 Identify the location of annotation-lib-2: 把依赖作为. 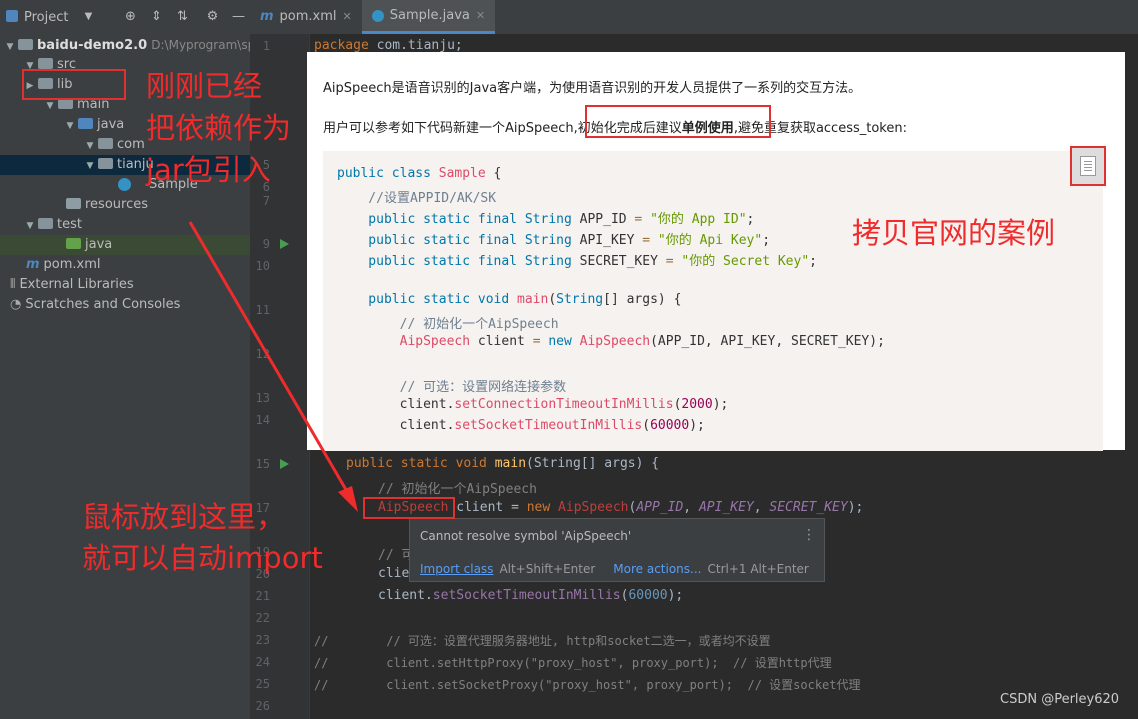
(219, 128).